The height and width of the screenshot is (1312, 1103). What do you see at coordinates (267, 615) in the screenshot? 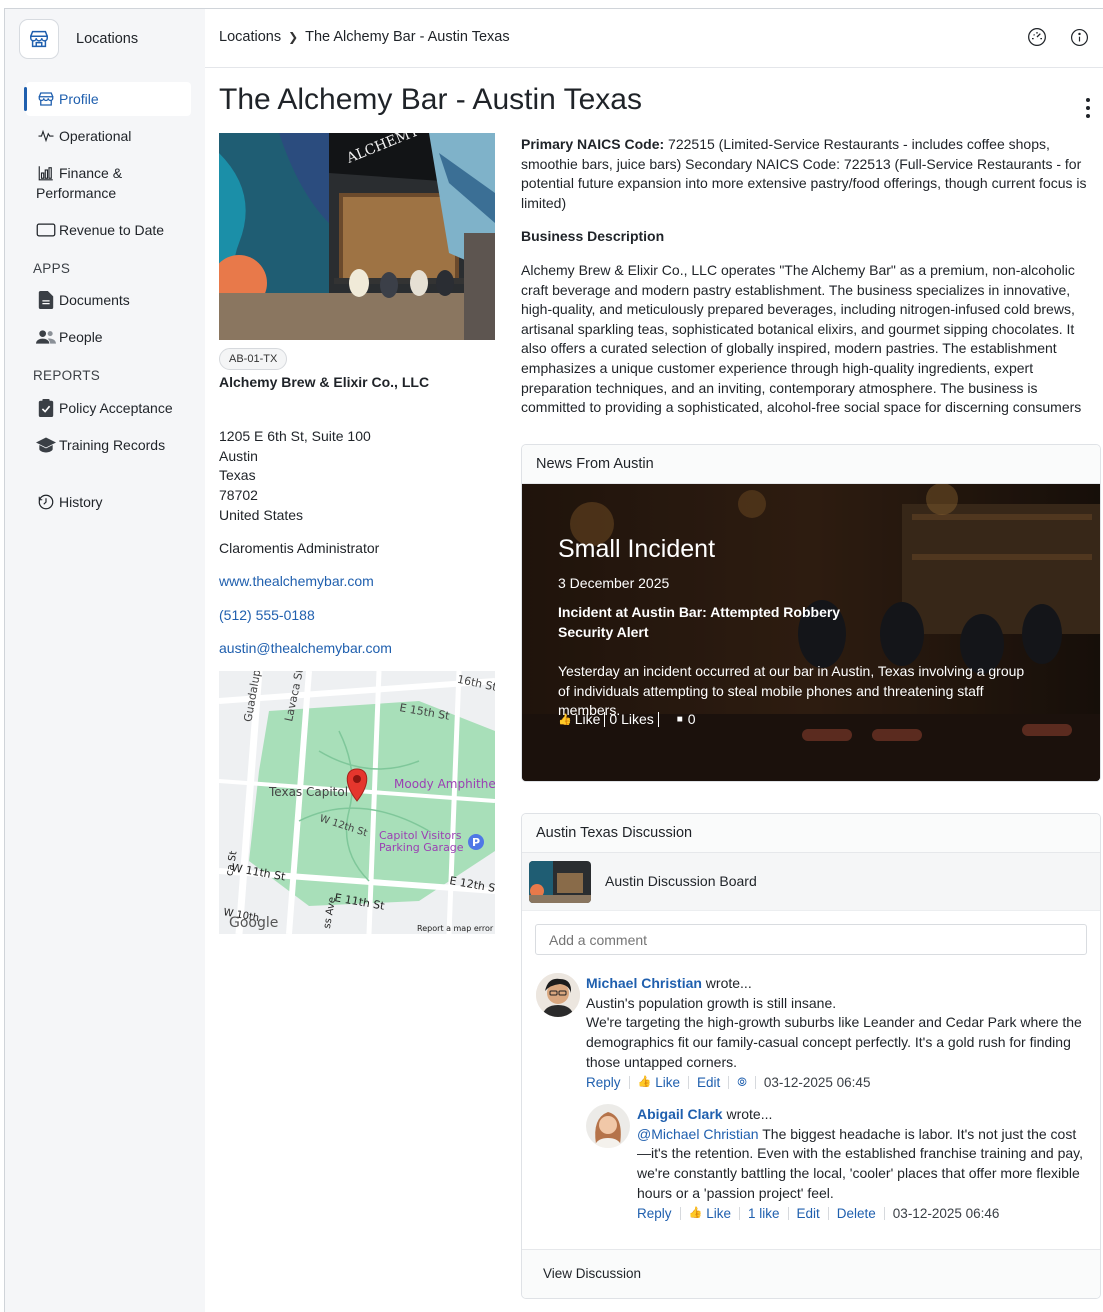
I see `phone-link: (512) 555-0188` at bounding box center [267, 615].